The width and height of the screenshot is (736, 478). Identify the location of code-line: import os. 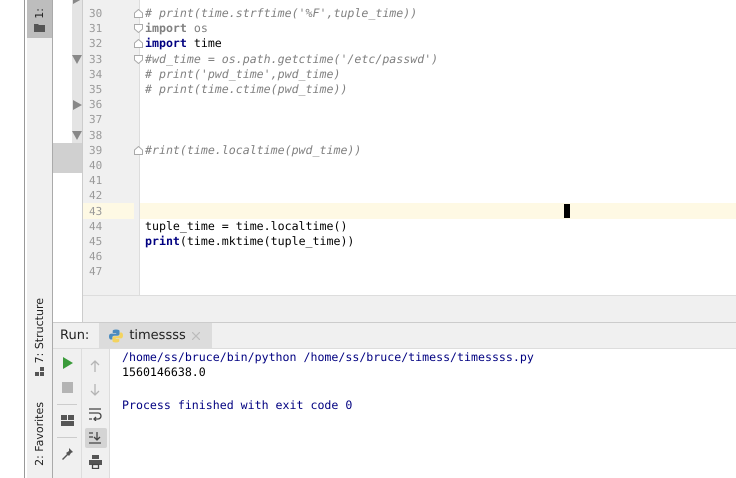
(176, 28).